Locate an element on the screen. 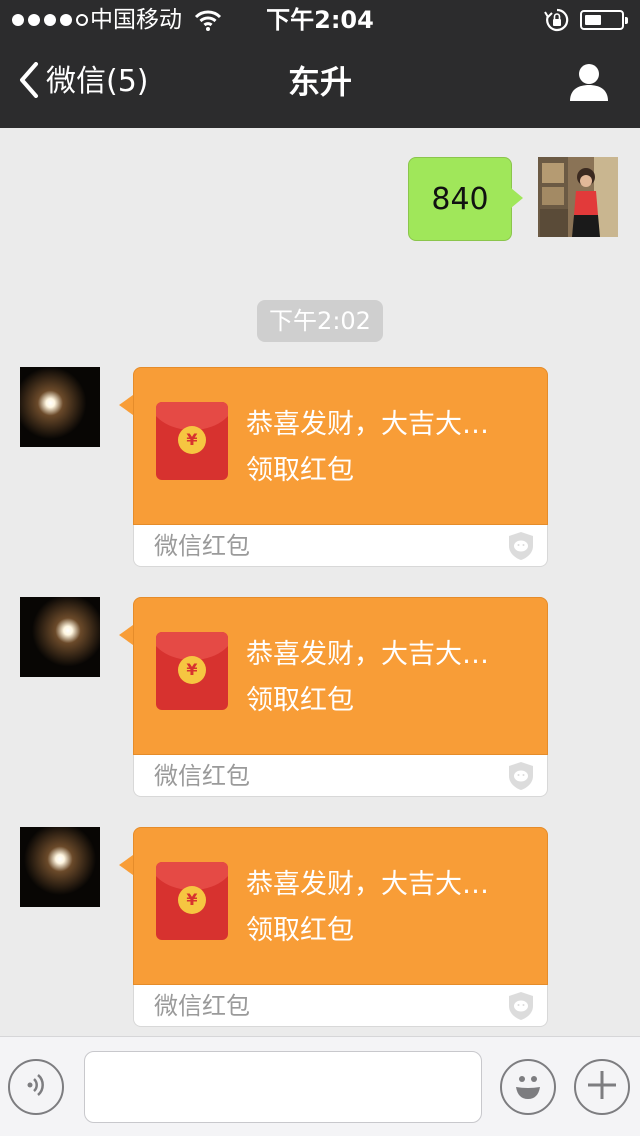 Image resolution: width=640 pixels, height=1136 pixels. timestamp-label: 下午2:02 is located at coordinates (320, 321).